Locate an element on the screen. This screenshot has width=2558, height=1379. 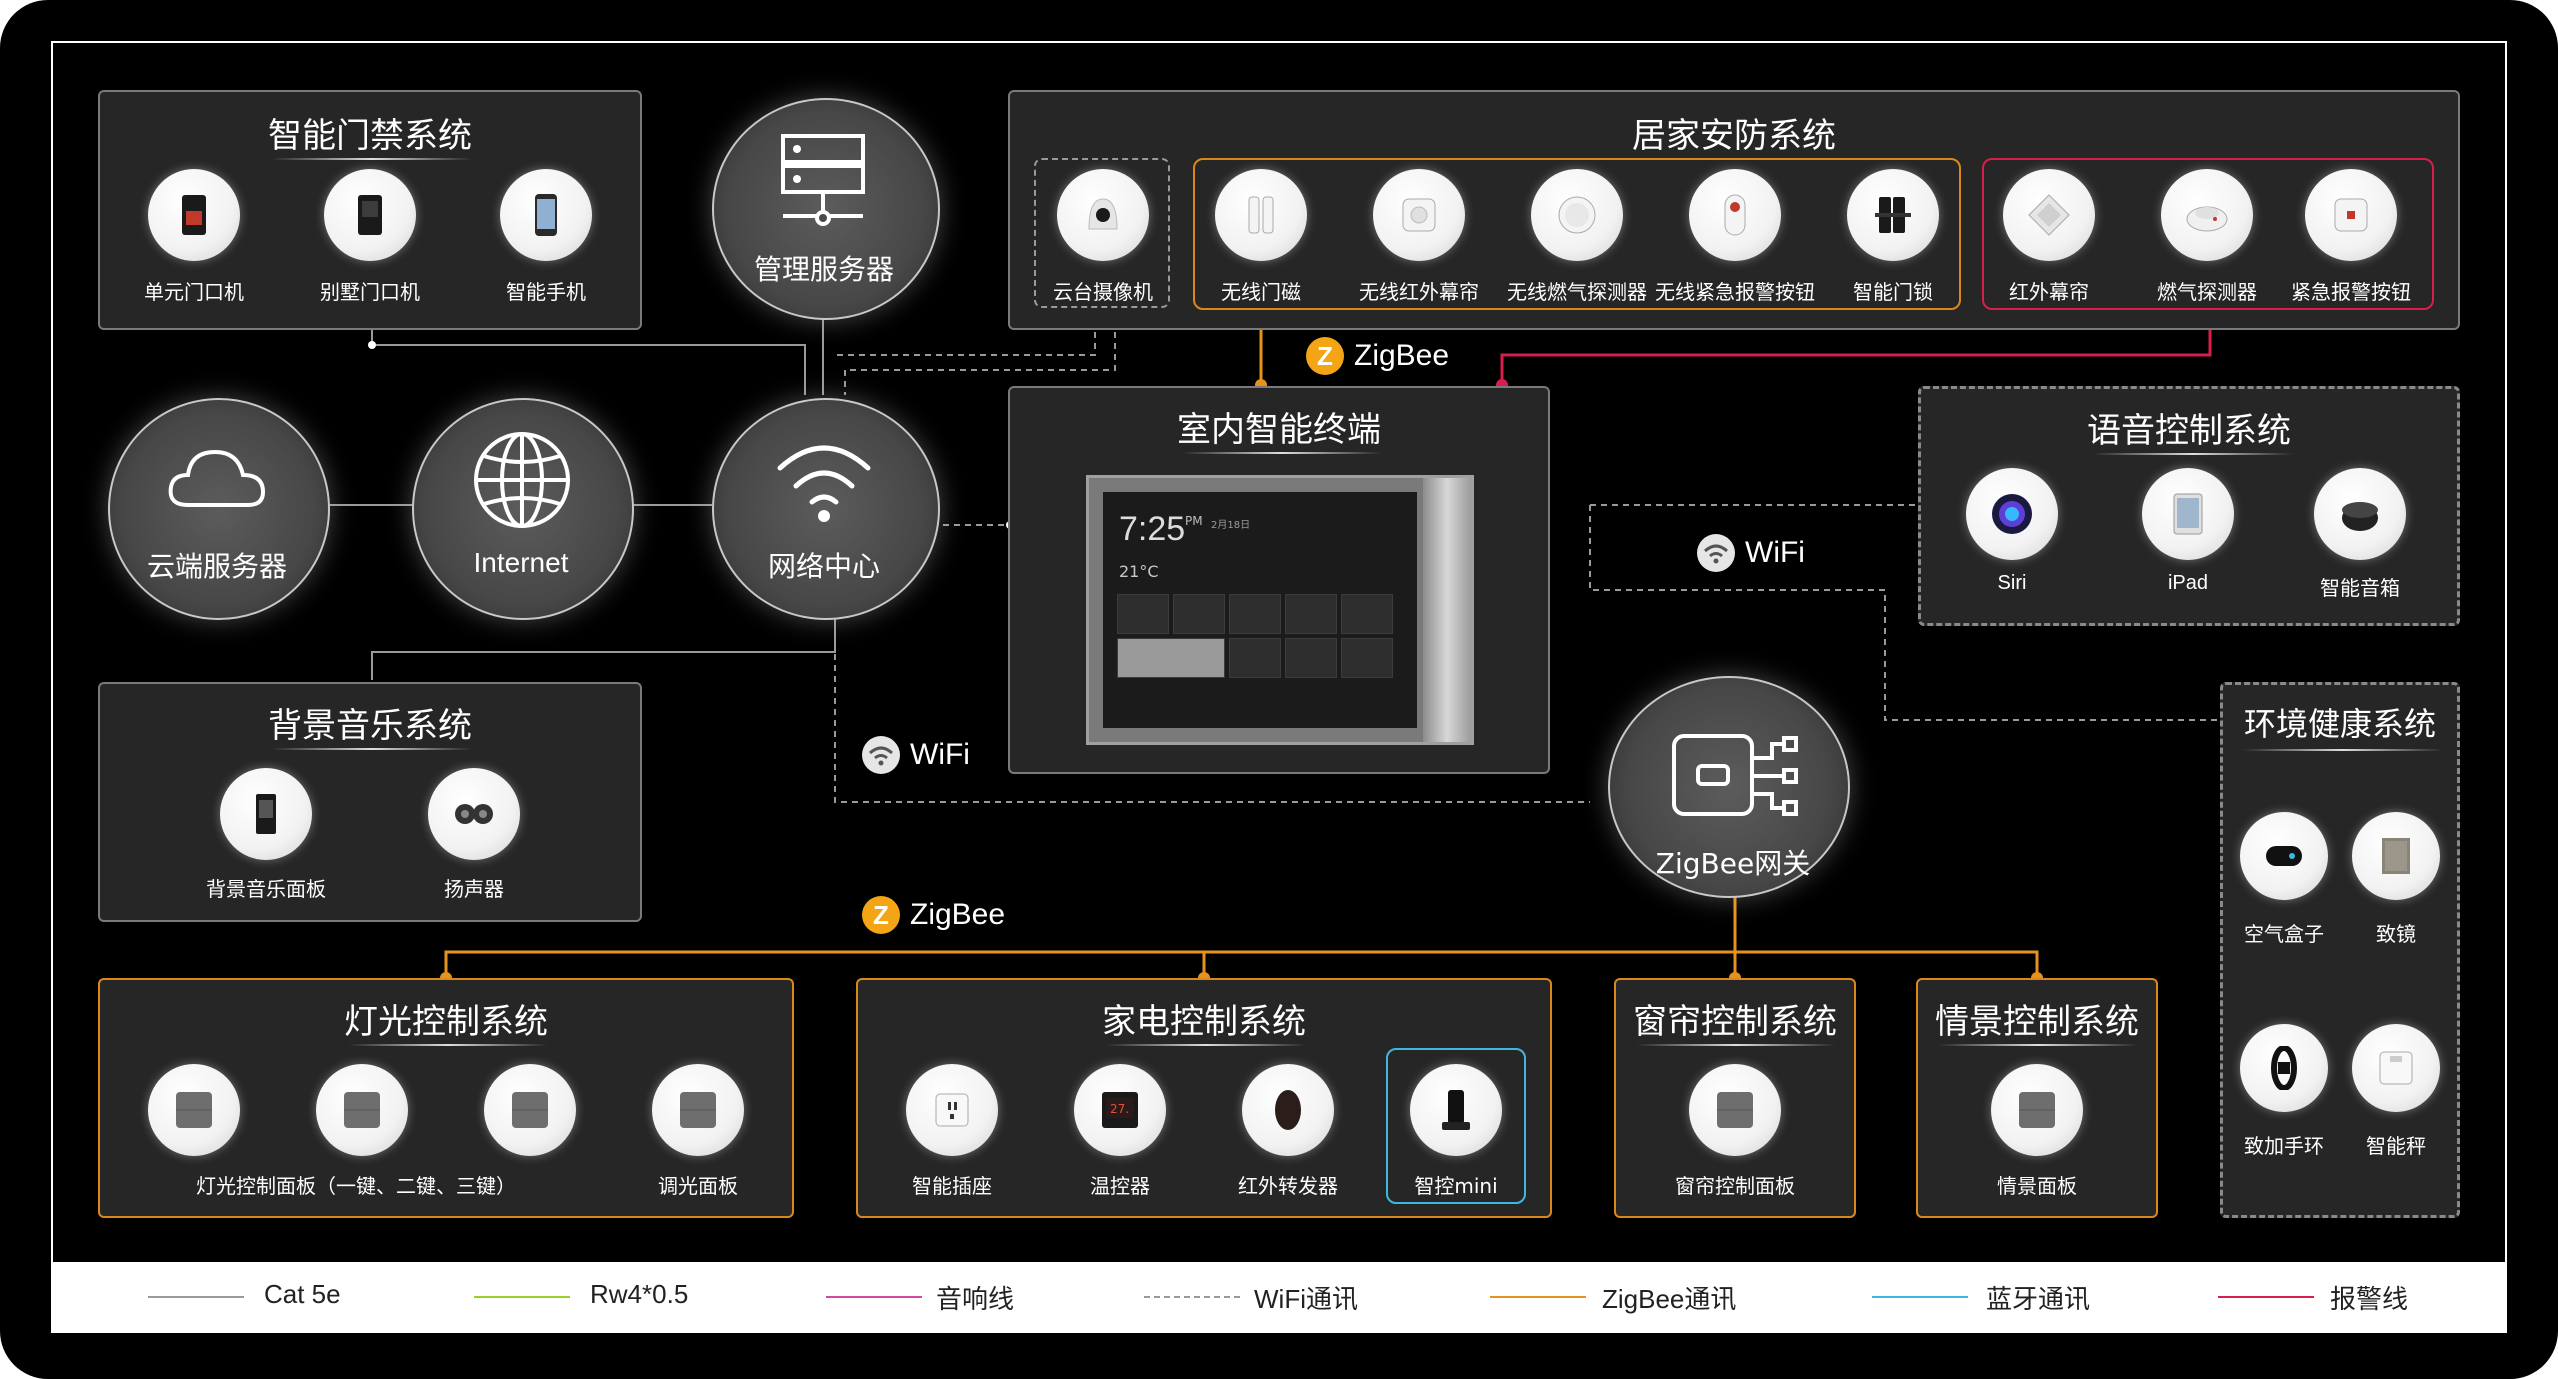
door-sensor-device is located at coordinates (1261, 215).